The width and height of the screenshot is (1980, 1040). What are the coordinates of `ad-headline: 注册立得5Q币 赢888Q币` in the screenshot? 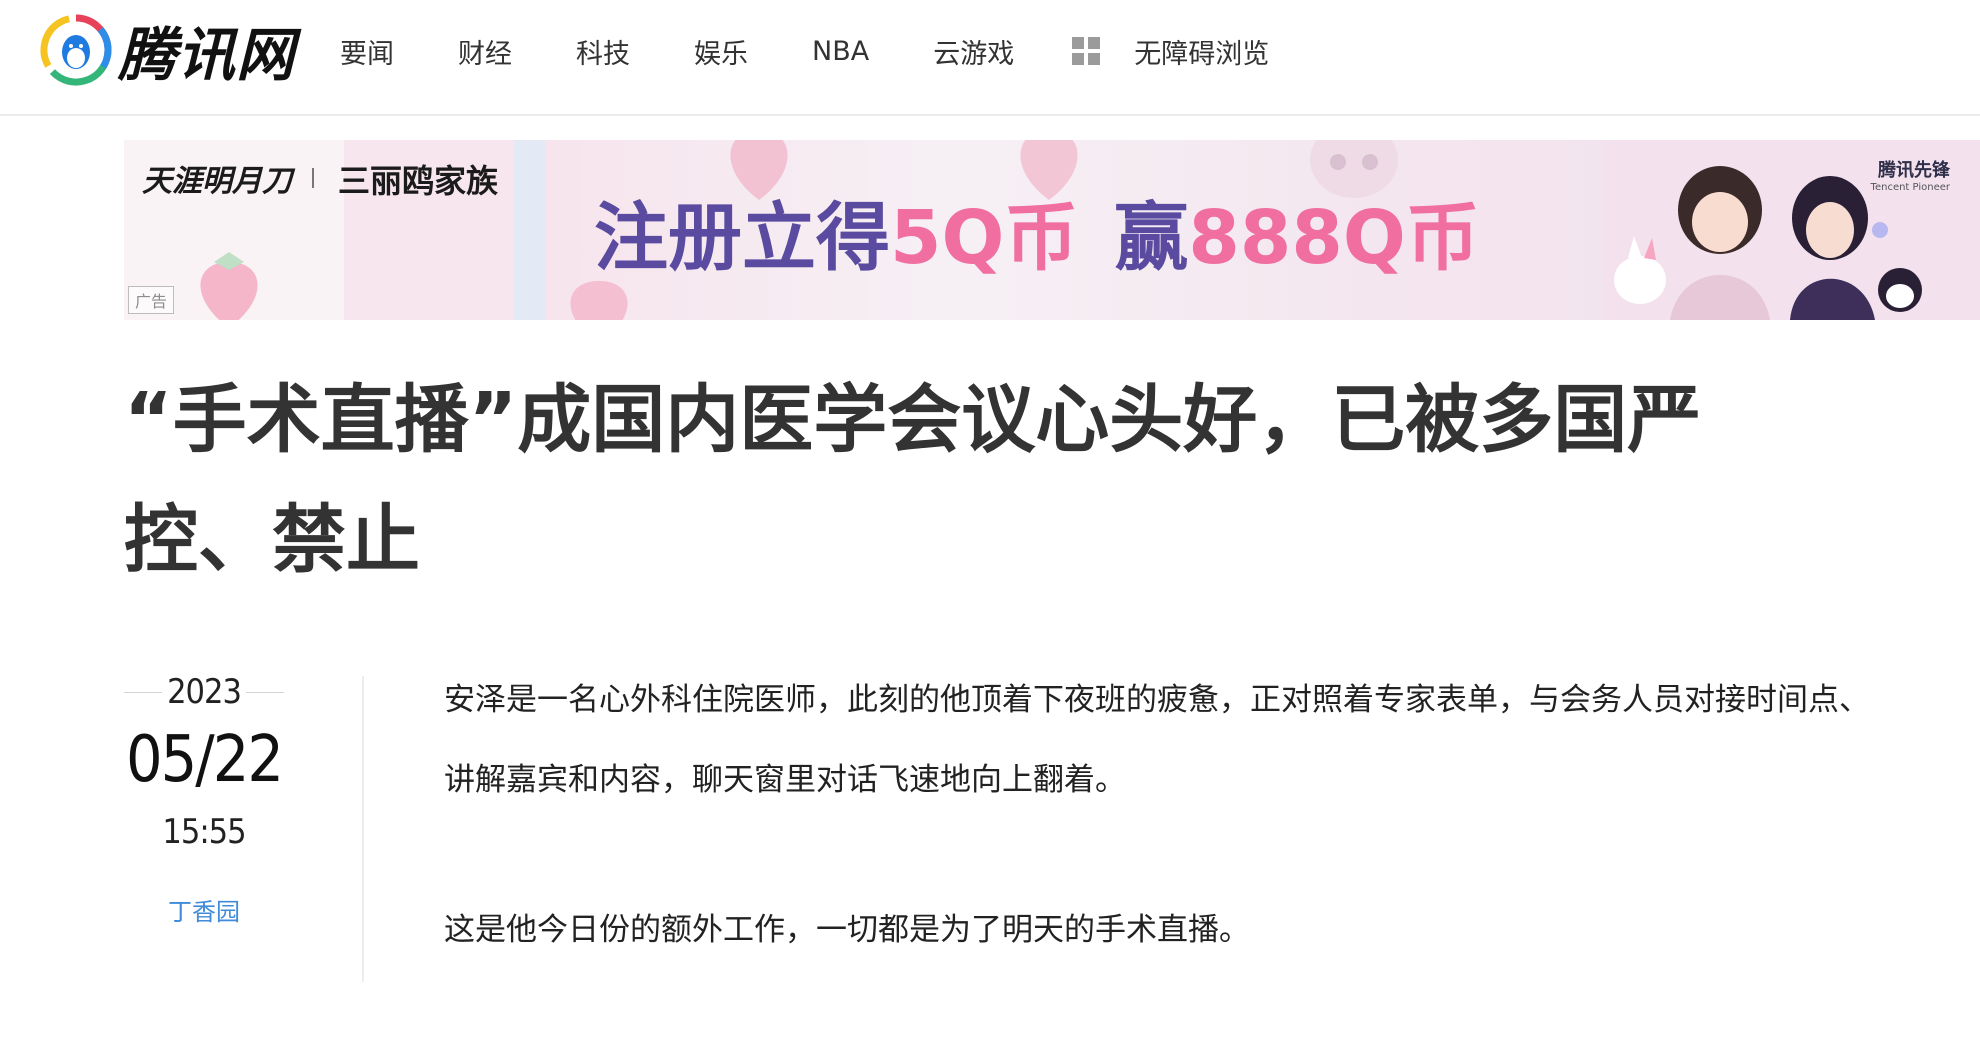 It's located at (1037, 231).